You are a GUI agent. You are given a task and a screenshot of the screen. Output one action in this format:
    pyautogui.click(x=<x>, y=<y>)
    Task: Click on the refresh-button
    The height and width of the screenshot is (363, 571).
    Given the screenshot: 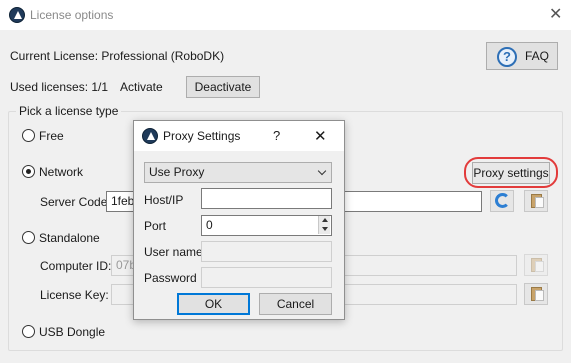 What is the action you would take?
    pyautogui.click(x=502, y=201)
    